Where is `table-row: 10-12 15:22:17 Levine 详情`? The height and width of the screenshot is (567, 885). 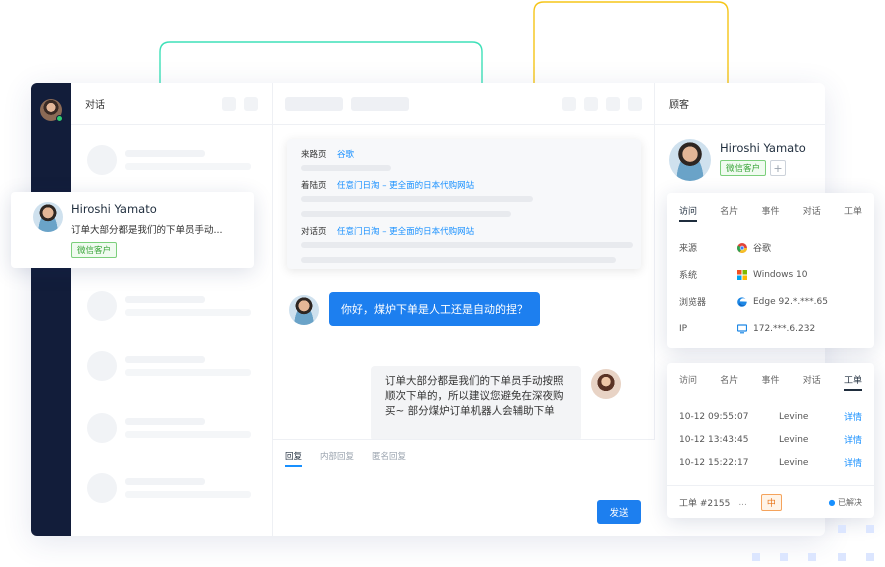 table-row: 10-12 15:22:17 Levine 详情 is located at coordinates (770, 462).